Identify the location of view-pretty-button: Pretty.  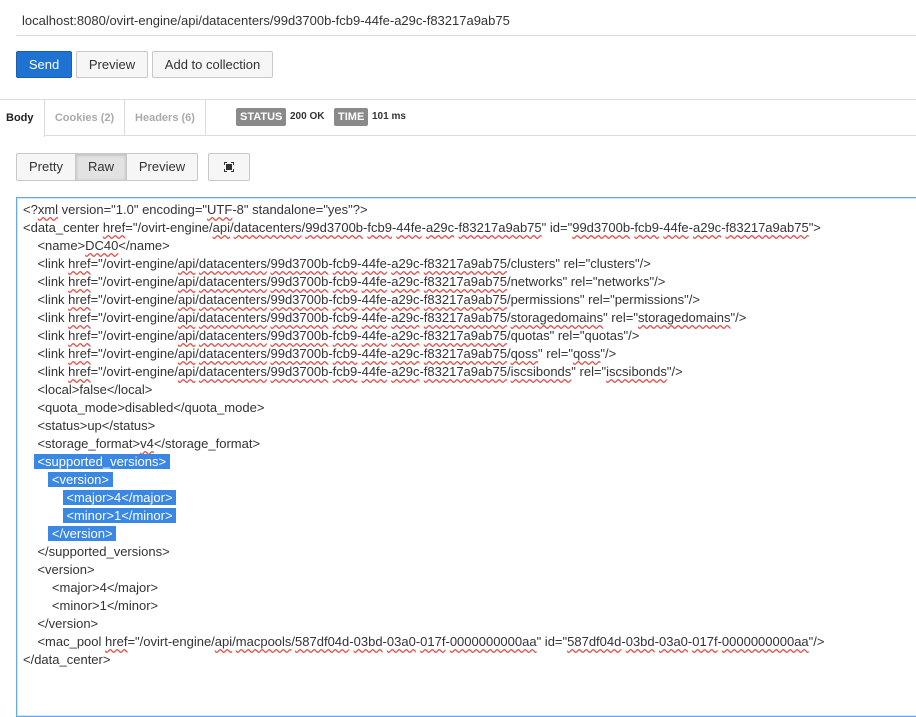
(46, 167).